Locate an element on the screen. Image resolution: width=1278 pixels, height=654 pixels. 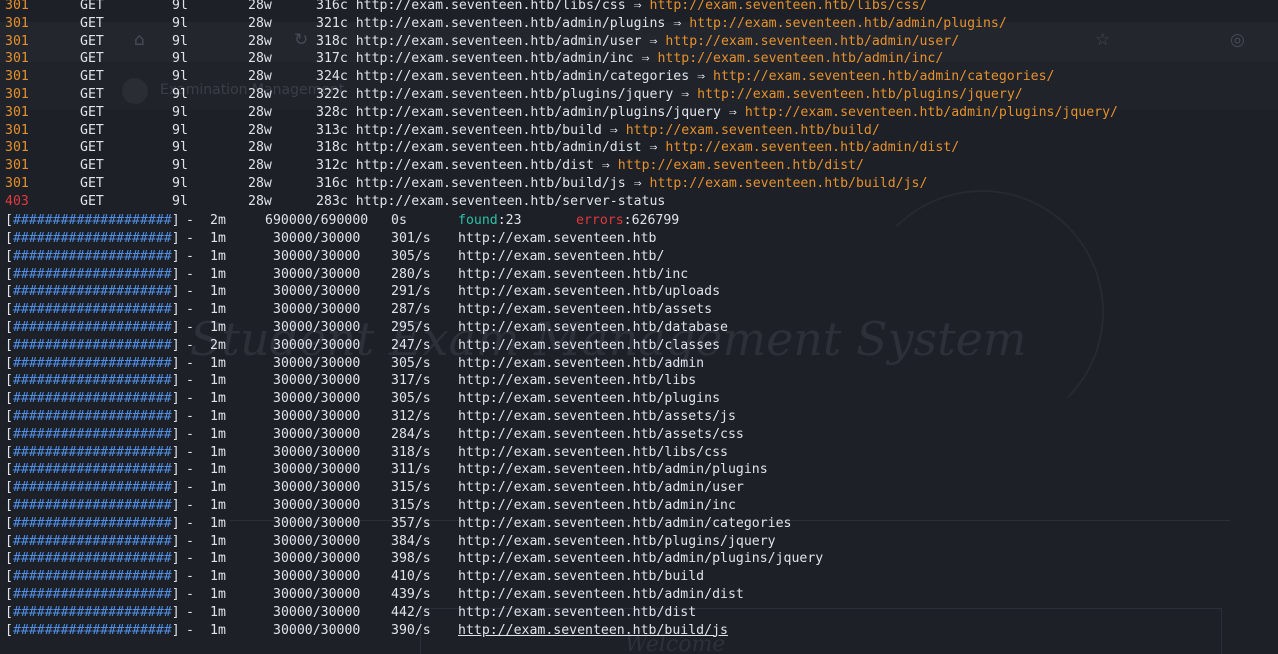
scan-url: http://exam.seventeen.htb/build is located at coordinates (581, 577).